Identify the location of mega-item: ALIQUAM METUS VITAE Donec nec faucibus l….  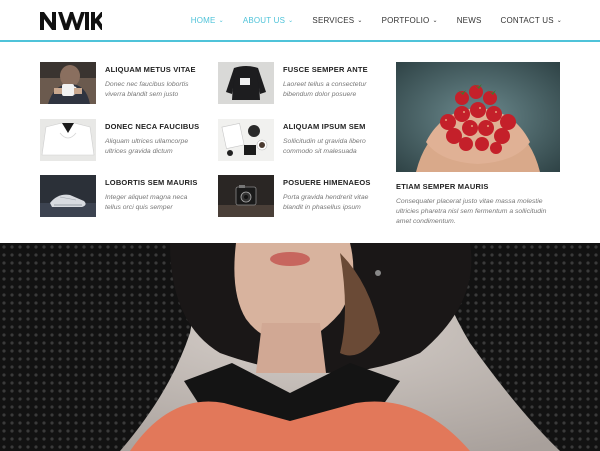
(122, 83).